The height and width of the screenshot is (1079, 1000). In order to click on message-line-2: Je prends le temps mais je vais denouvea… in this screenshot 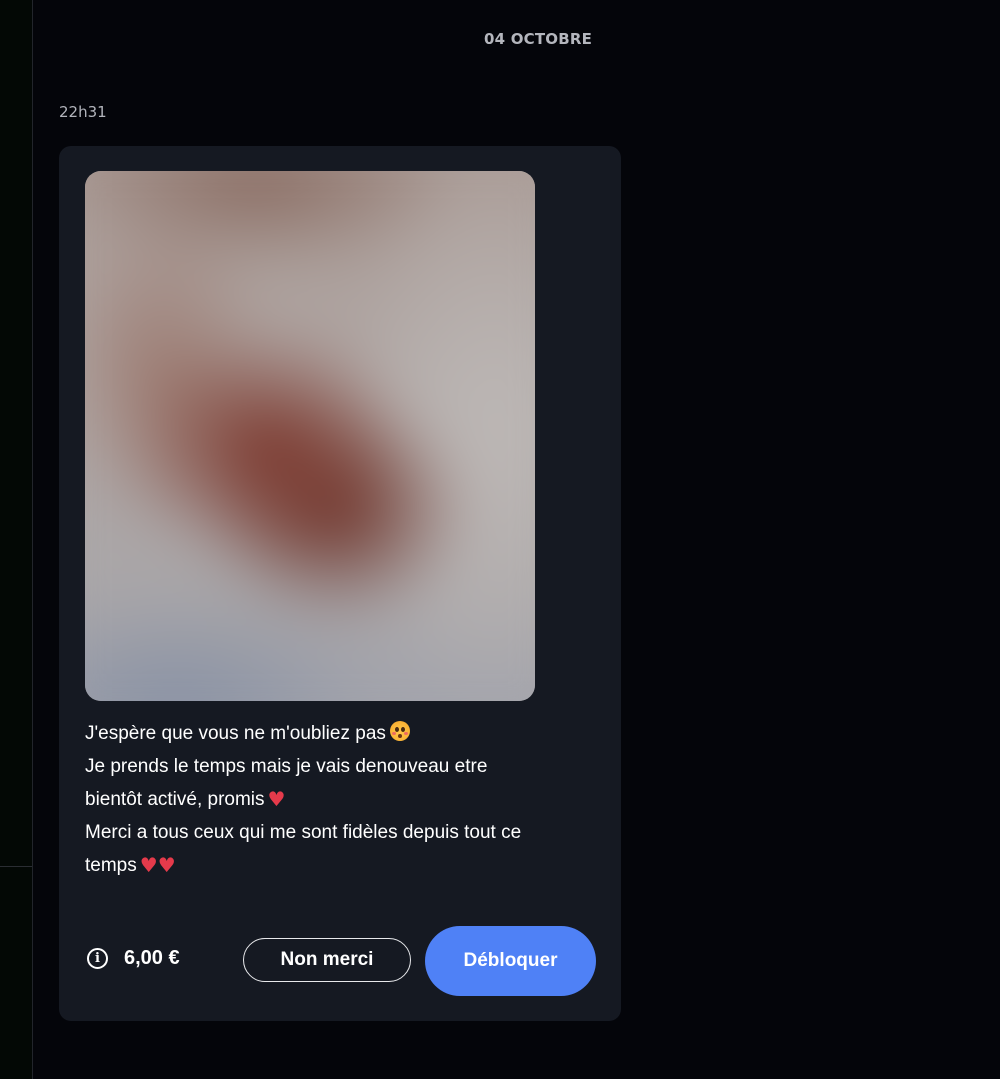, I will do `click(286, 766)`.